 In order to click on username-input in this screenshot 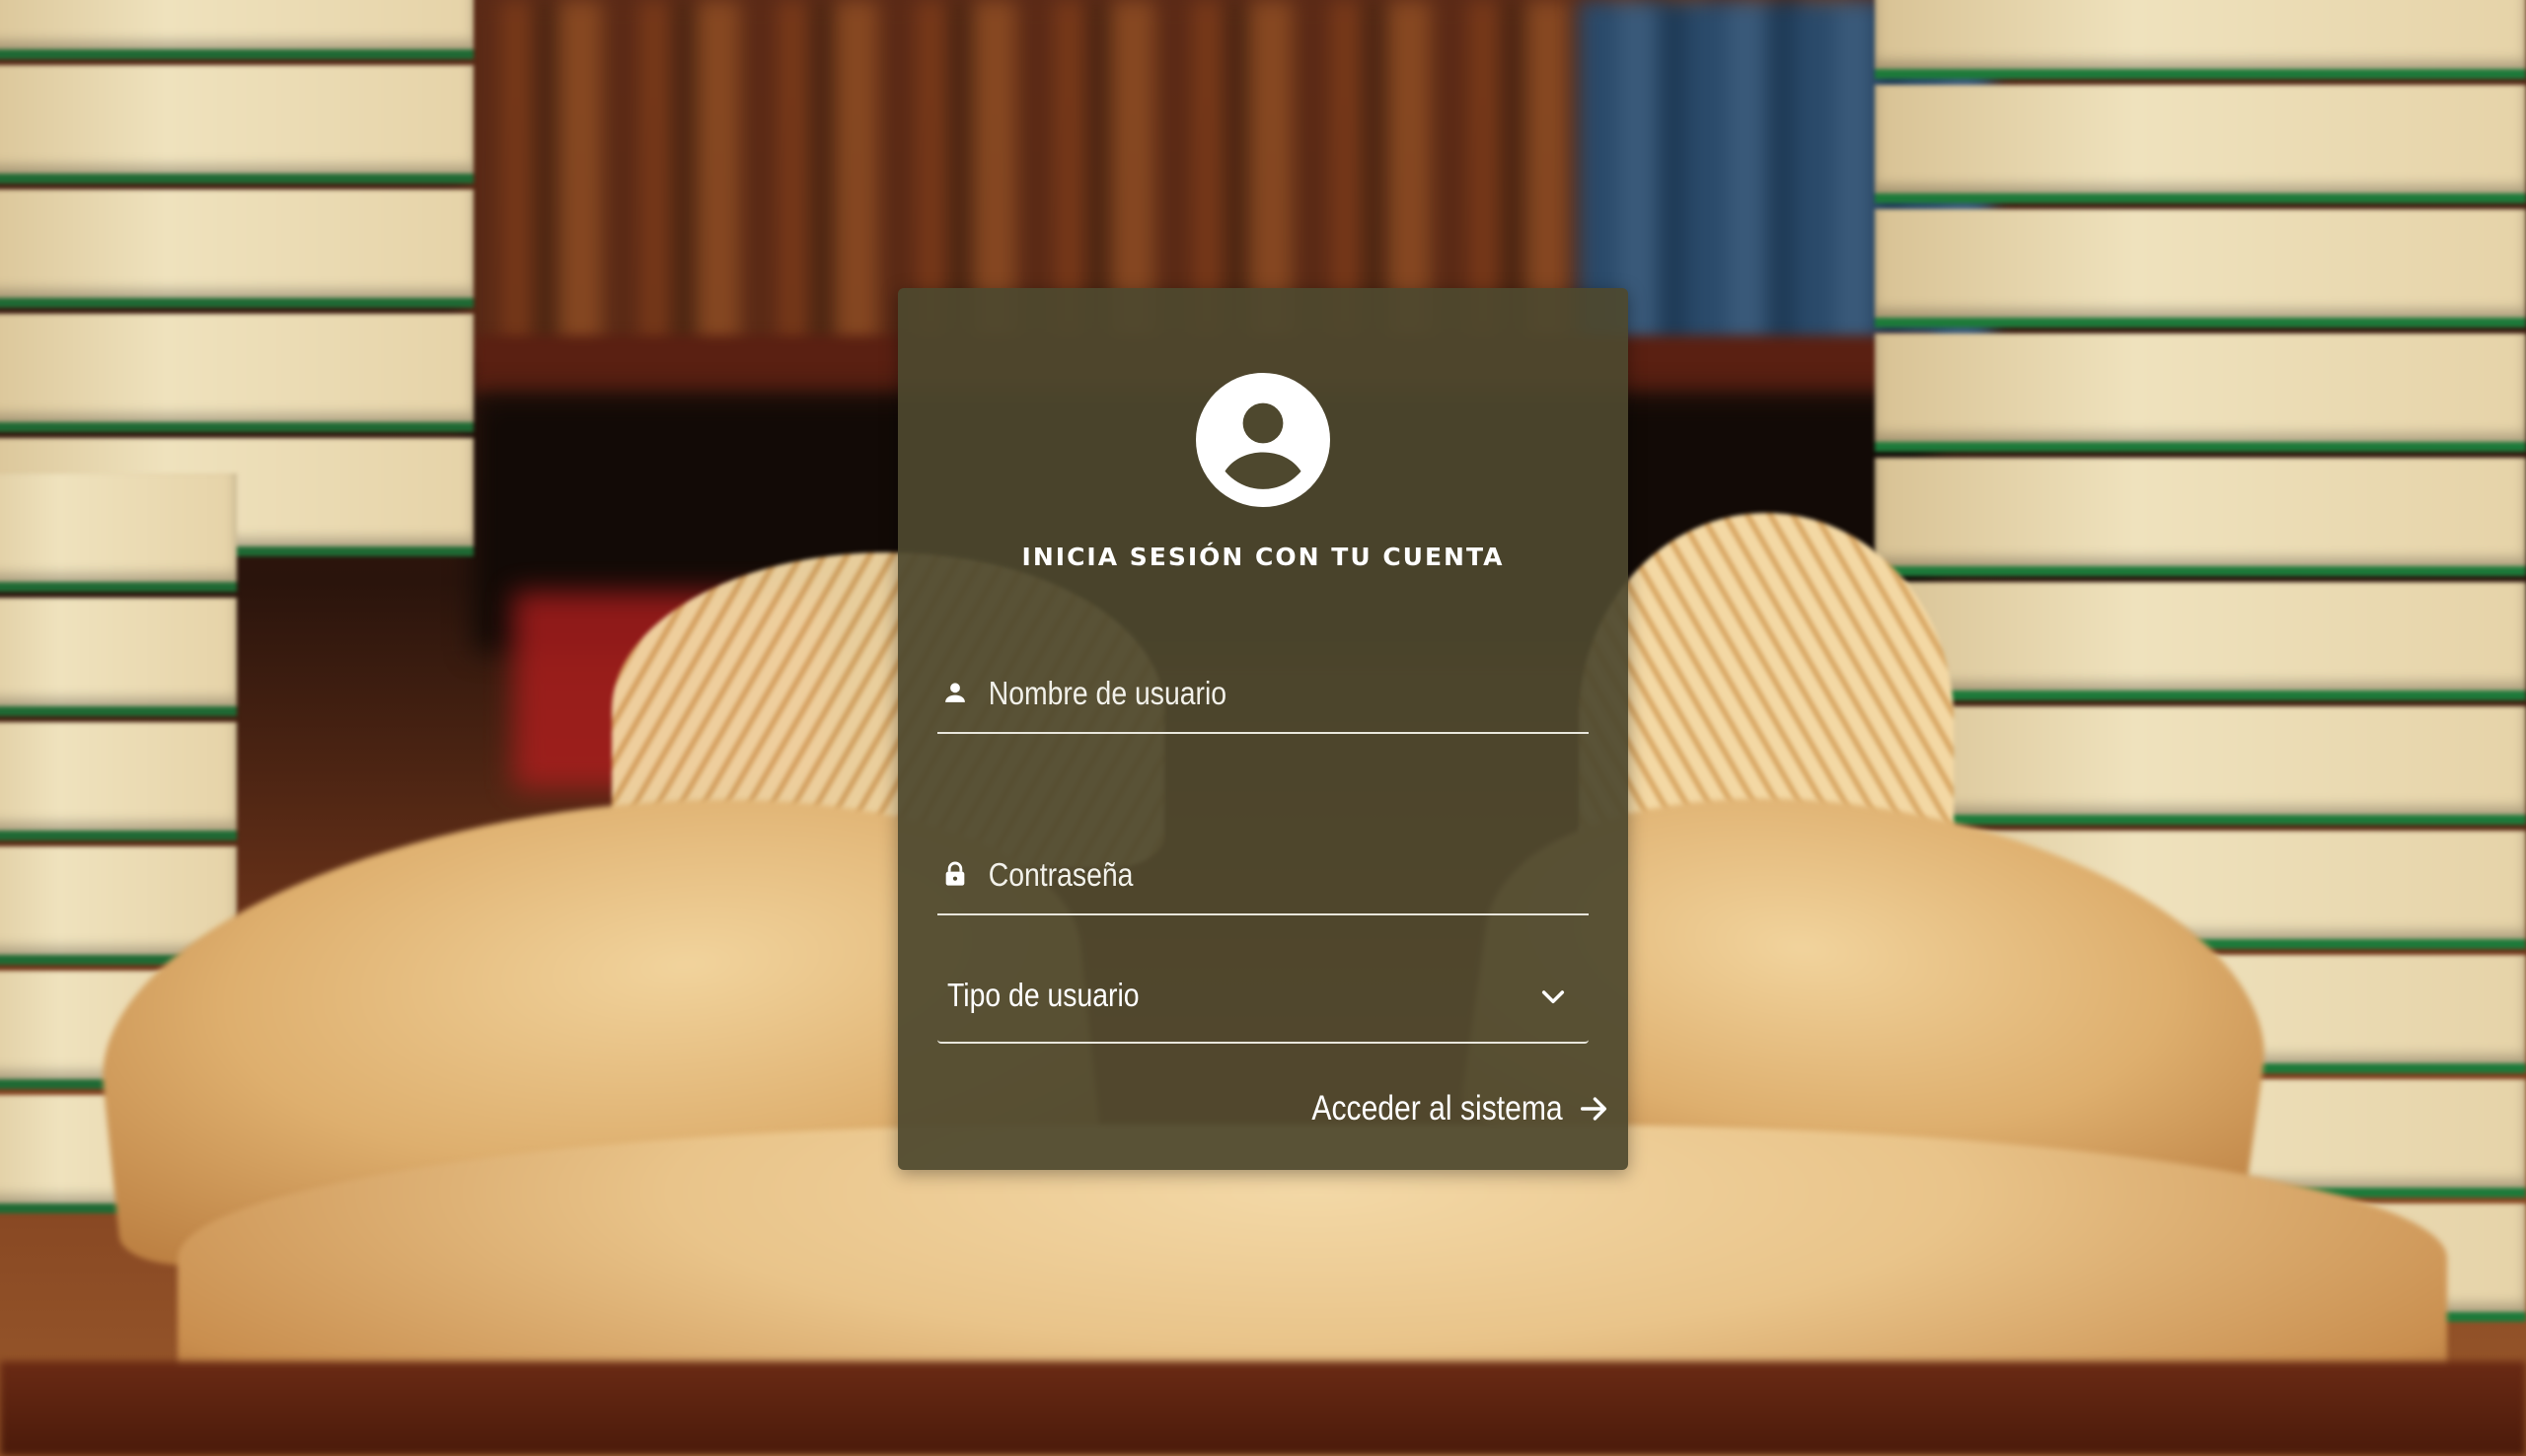, I will do `click(1243, 693)`.